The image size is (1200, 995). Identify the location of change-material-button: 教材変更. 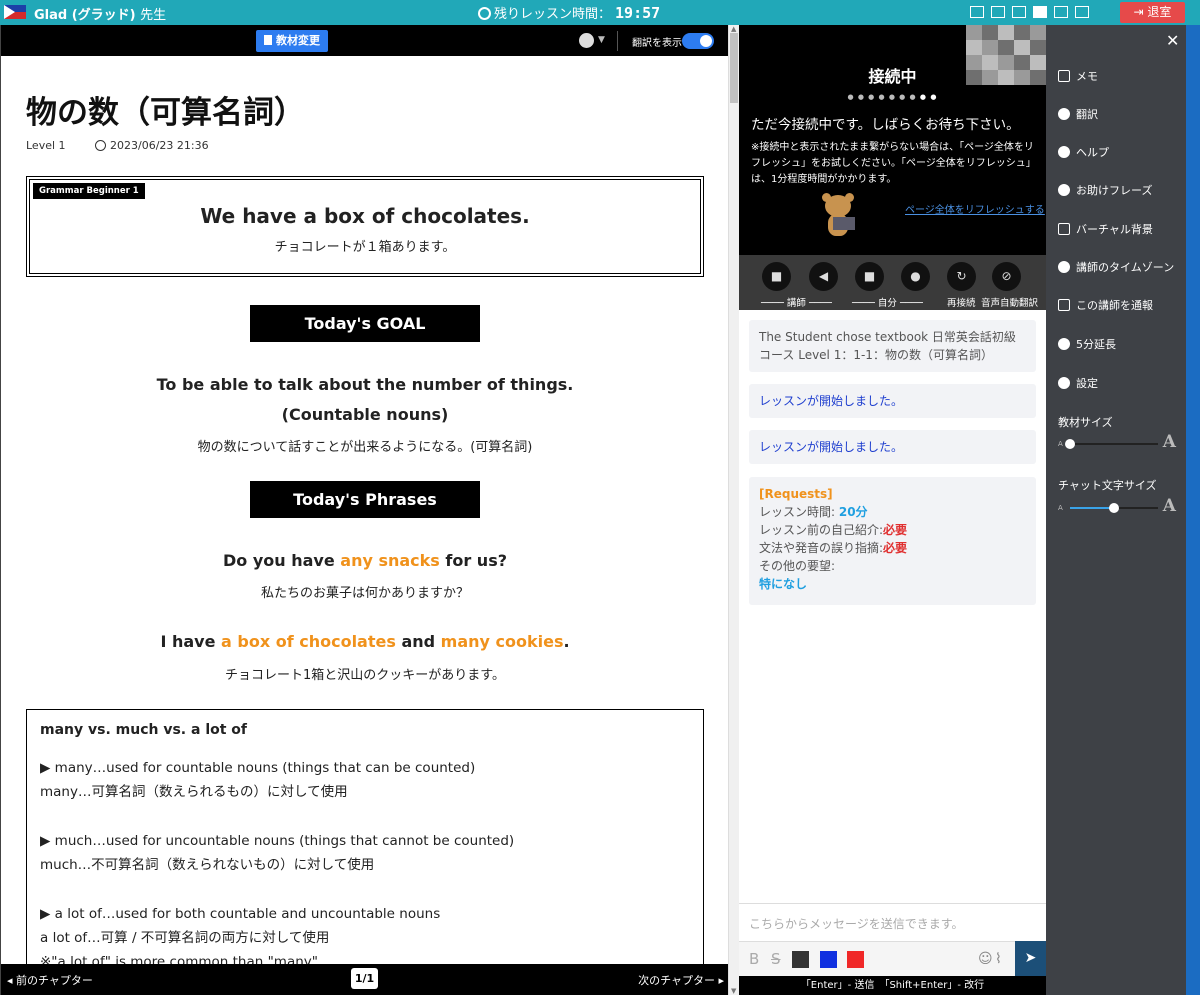
(292, 41).